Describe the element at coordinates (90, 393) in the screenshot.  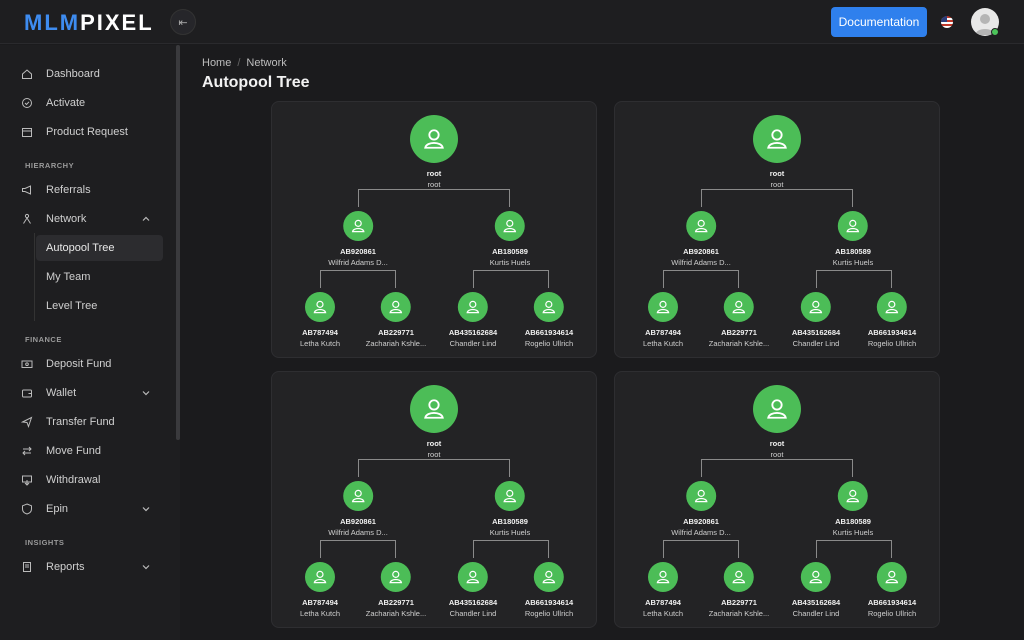
I see `sidebar-item-wallet: Wallet` at that location.